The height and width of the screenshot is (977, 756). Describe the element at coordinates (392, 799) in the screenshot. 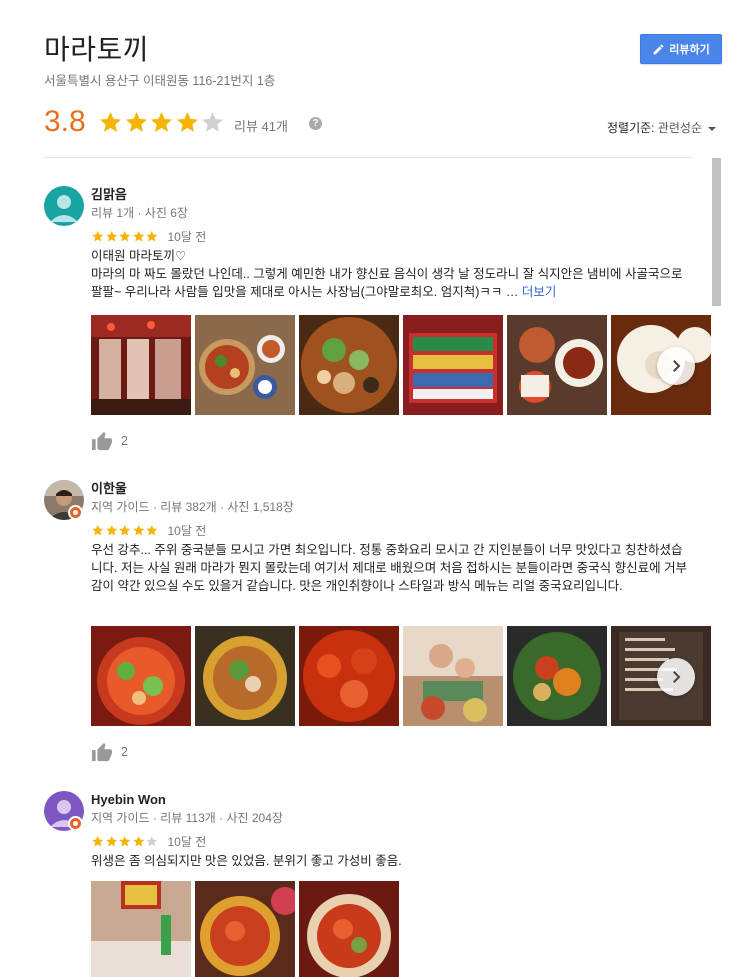

I see `reviewer-name: Hyebin Won` at that location.